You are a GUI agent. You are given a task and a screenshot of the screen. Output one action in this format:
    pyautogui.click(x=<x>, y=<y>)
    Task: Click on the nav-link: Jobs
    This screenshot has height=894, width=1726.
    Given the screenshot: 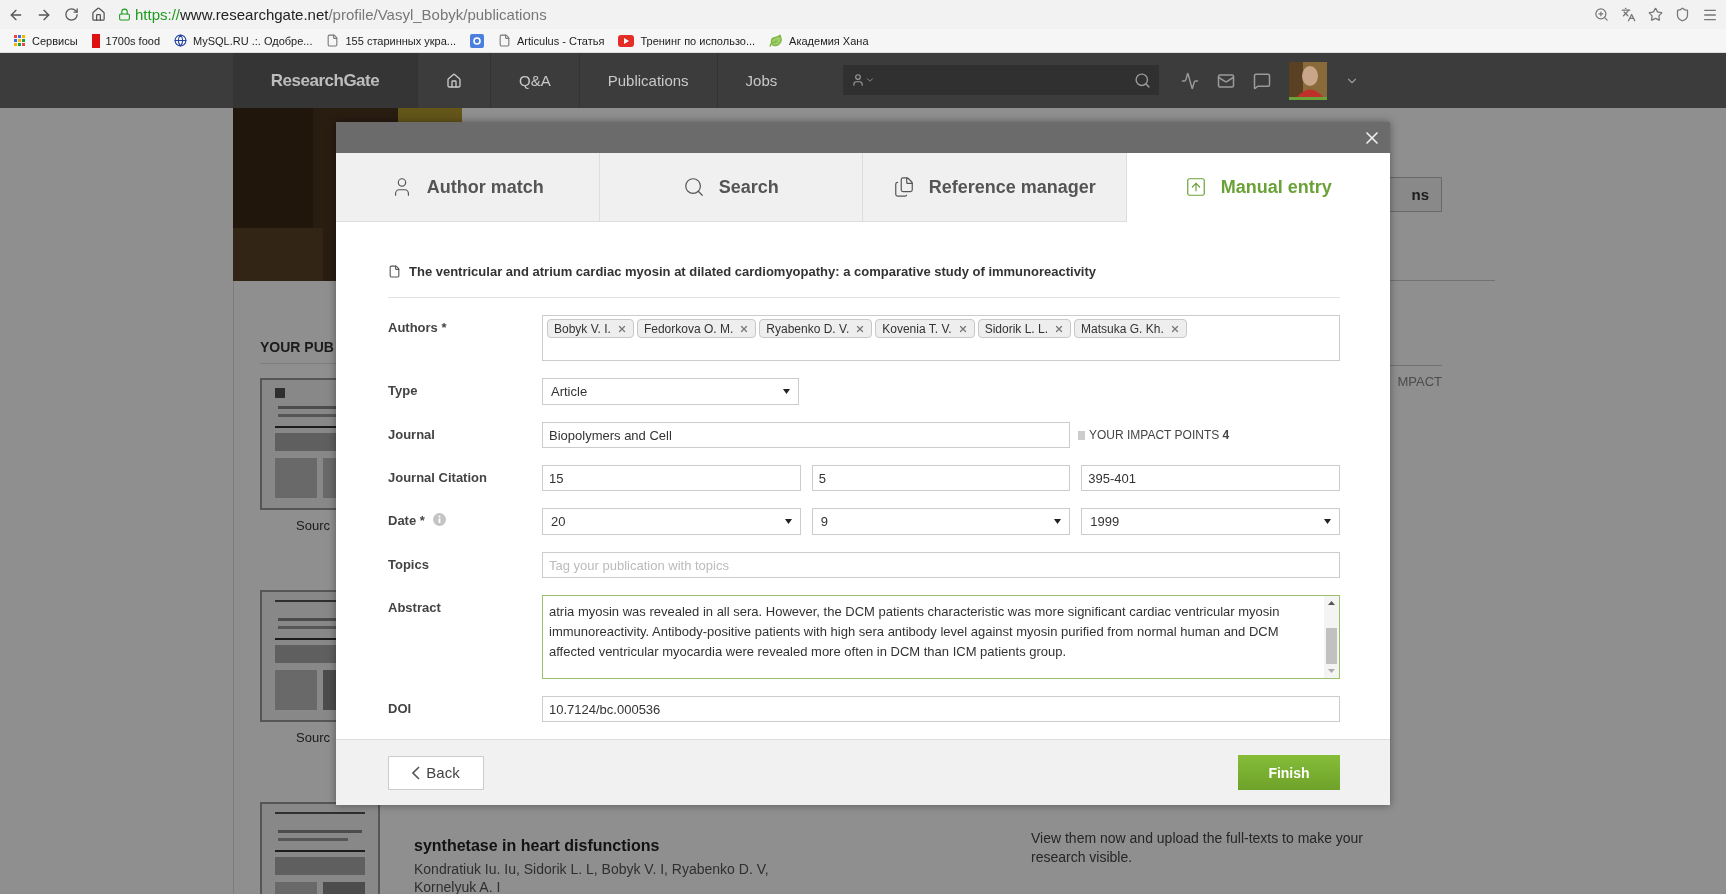 What is the action you would take?
    pyautogui.click(x=761, y=80)
    